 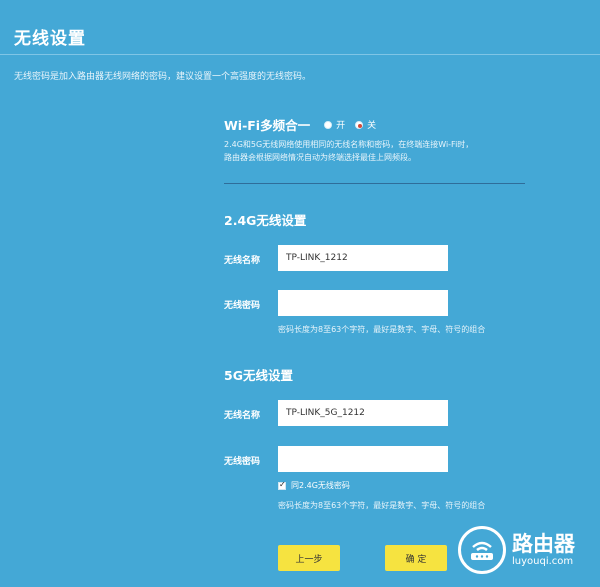 I want to click on wifi-multi-row: Wi-Fi多频合一 开 关, so click(x=305, y=124).